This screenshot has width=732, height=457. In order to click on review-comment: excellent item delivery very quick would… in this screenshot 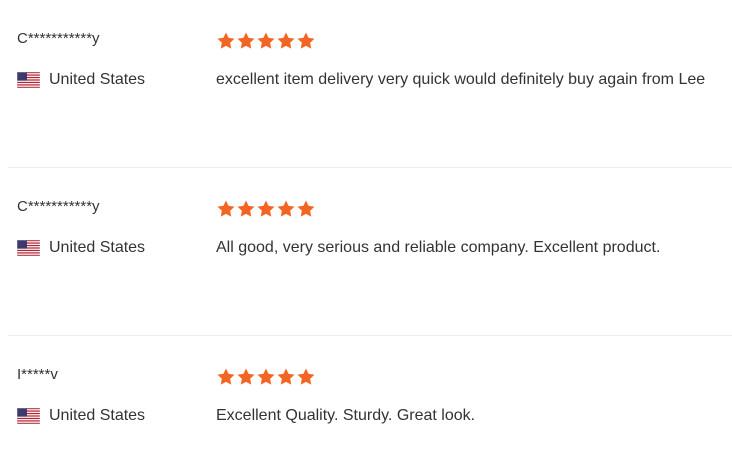, I will do `click(461, 79)`.